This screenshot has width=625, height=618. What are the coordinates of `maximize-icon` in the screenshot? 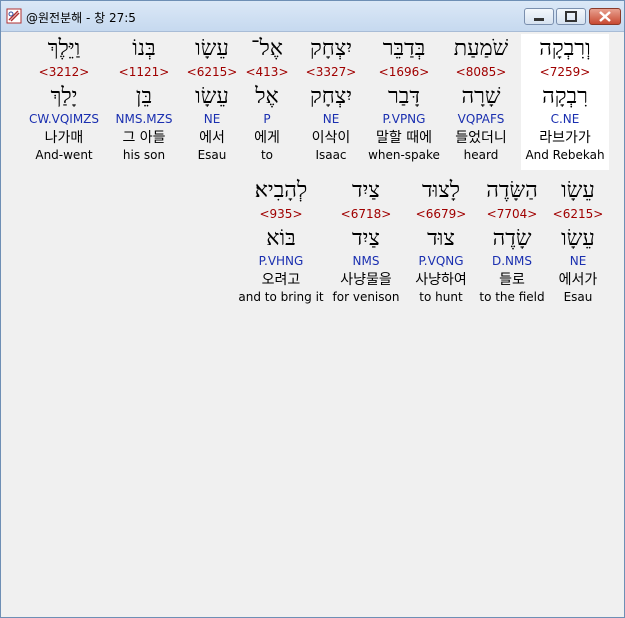 It's located at (571, 16).